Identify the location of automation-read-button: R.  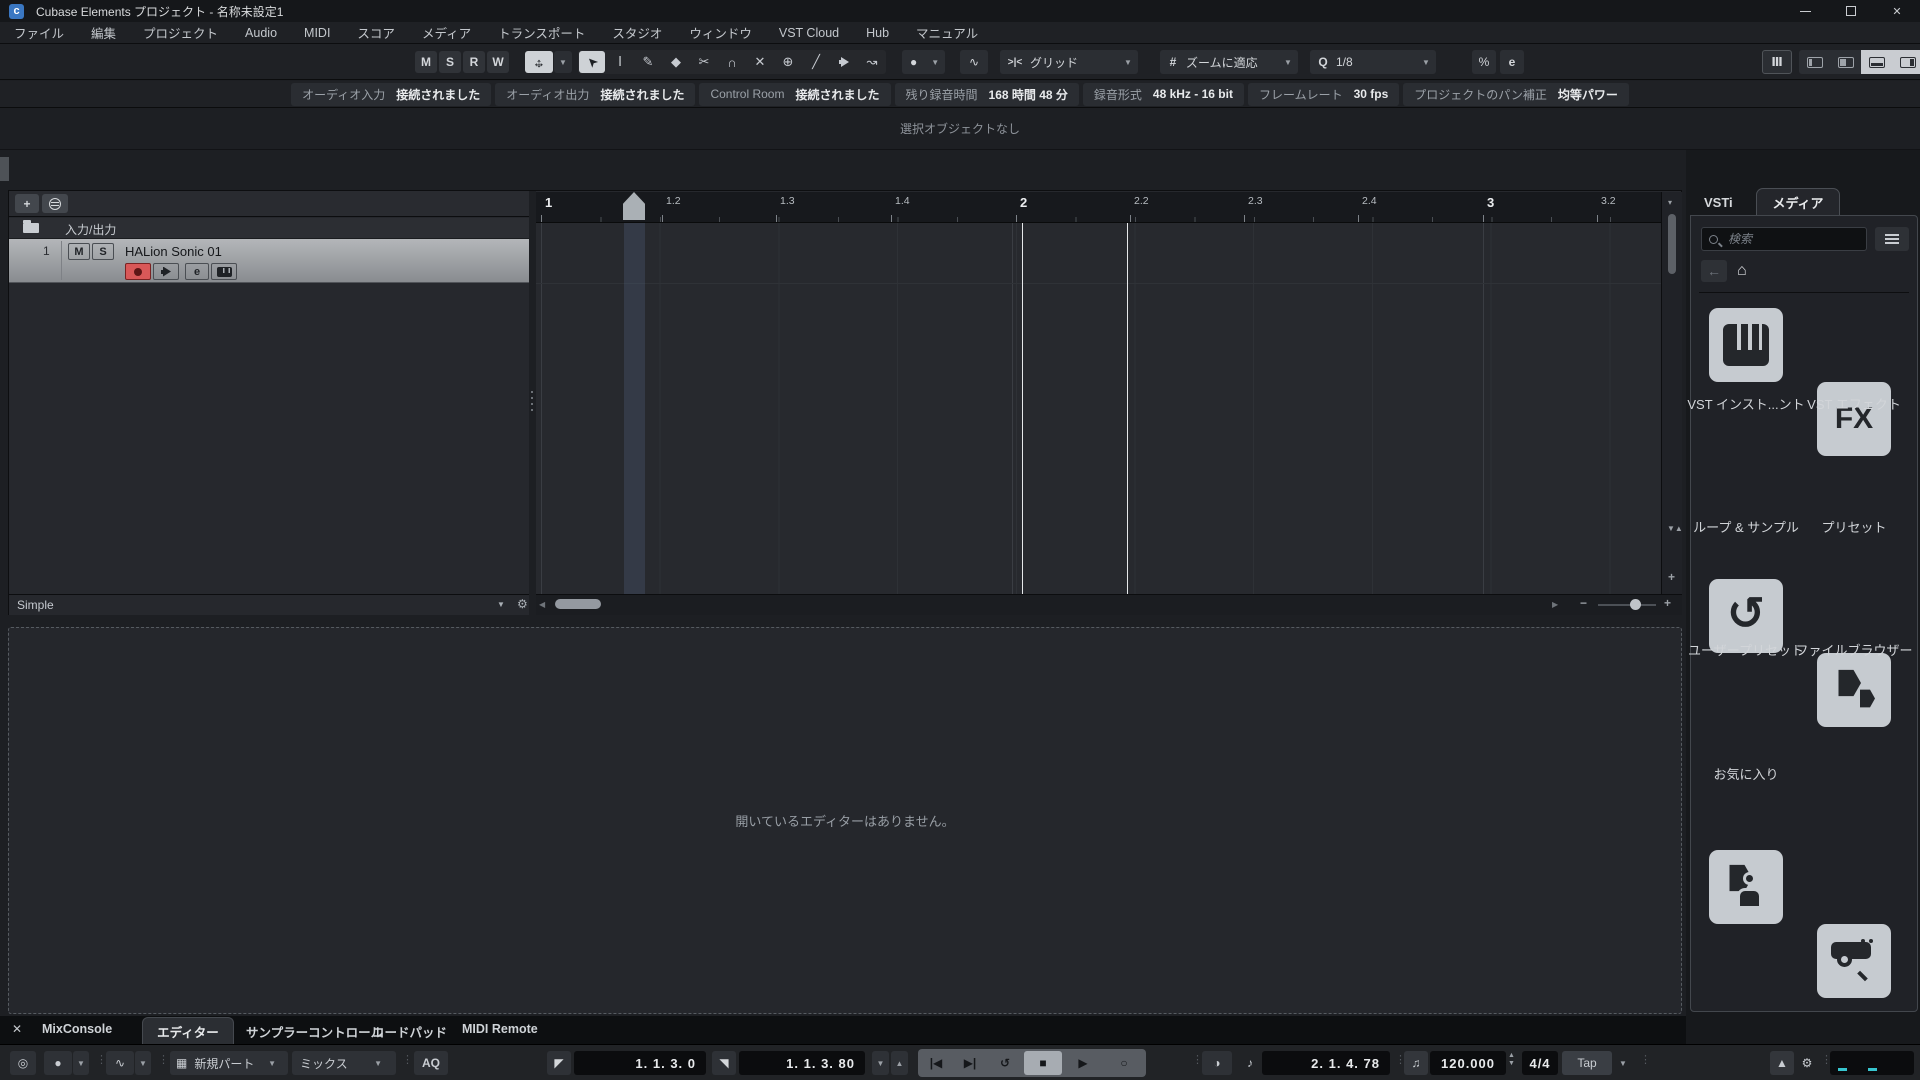
(474, 62).